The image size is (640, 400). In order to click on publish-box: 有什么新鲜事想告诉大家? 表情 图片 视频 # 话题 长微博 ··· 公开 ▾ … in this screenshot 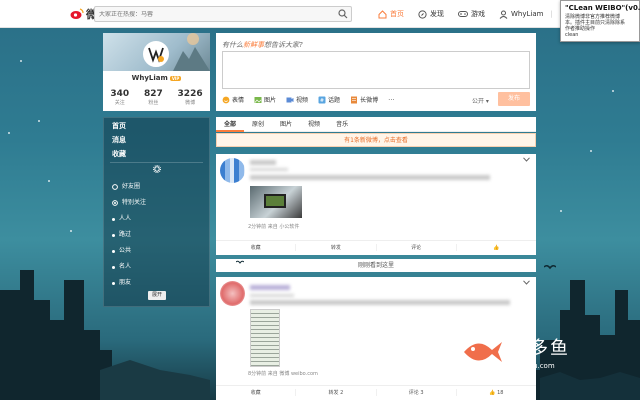, I will do `click(376, 72)`.